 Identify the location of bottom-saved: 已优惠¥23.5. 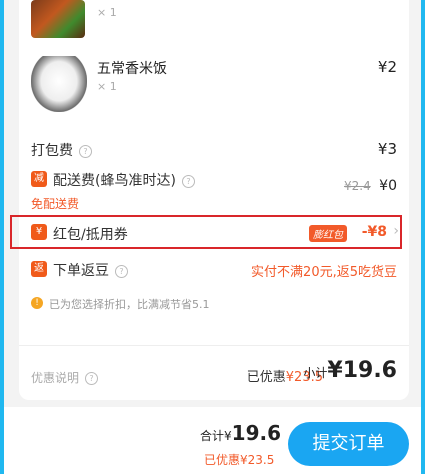
(239, 460).